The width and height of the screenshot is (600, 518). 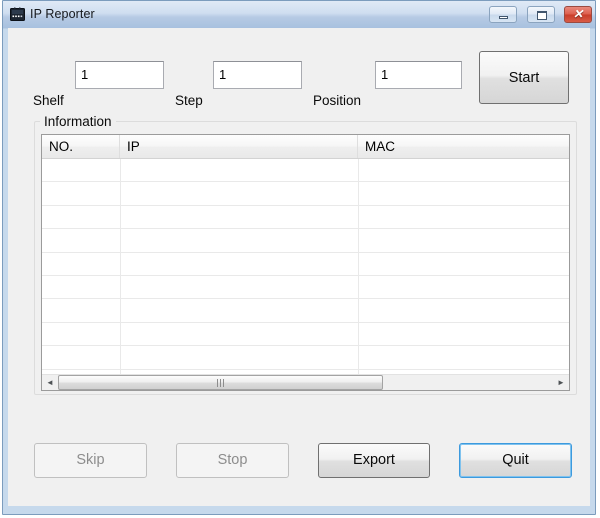 I want to click on skip-button: Skip, so click(x=90, y=460).